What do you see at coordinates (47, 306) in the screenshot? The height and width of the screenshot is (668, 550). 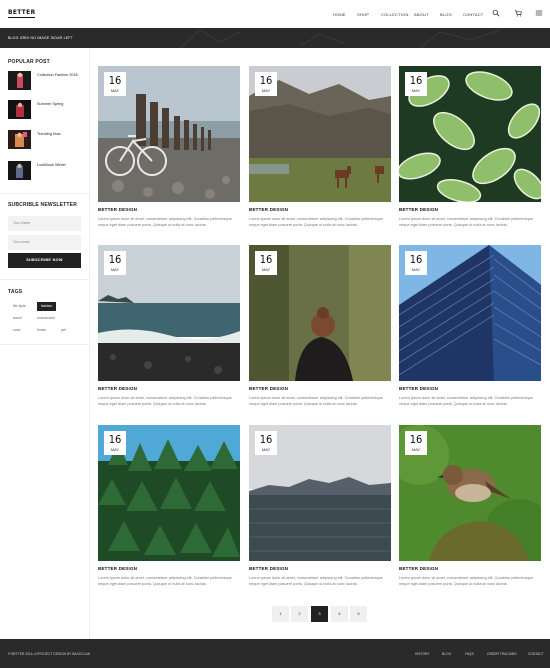 I see `tag-fashion: fashion` at bounding box center [47, 306].